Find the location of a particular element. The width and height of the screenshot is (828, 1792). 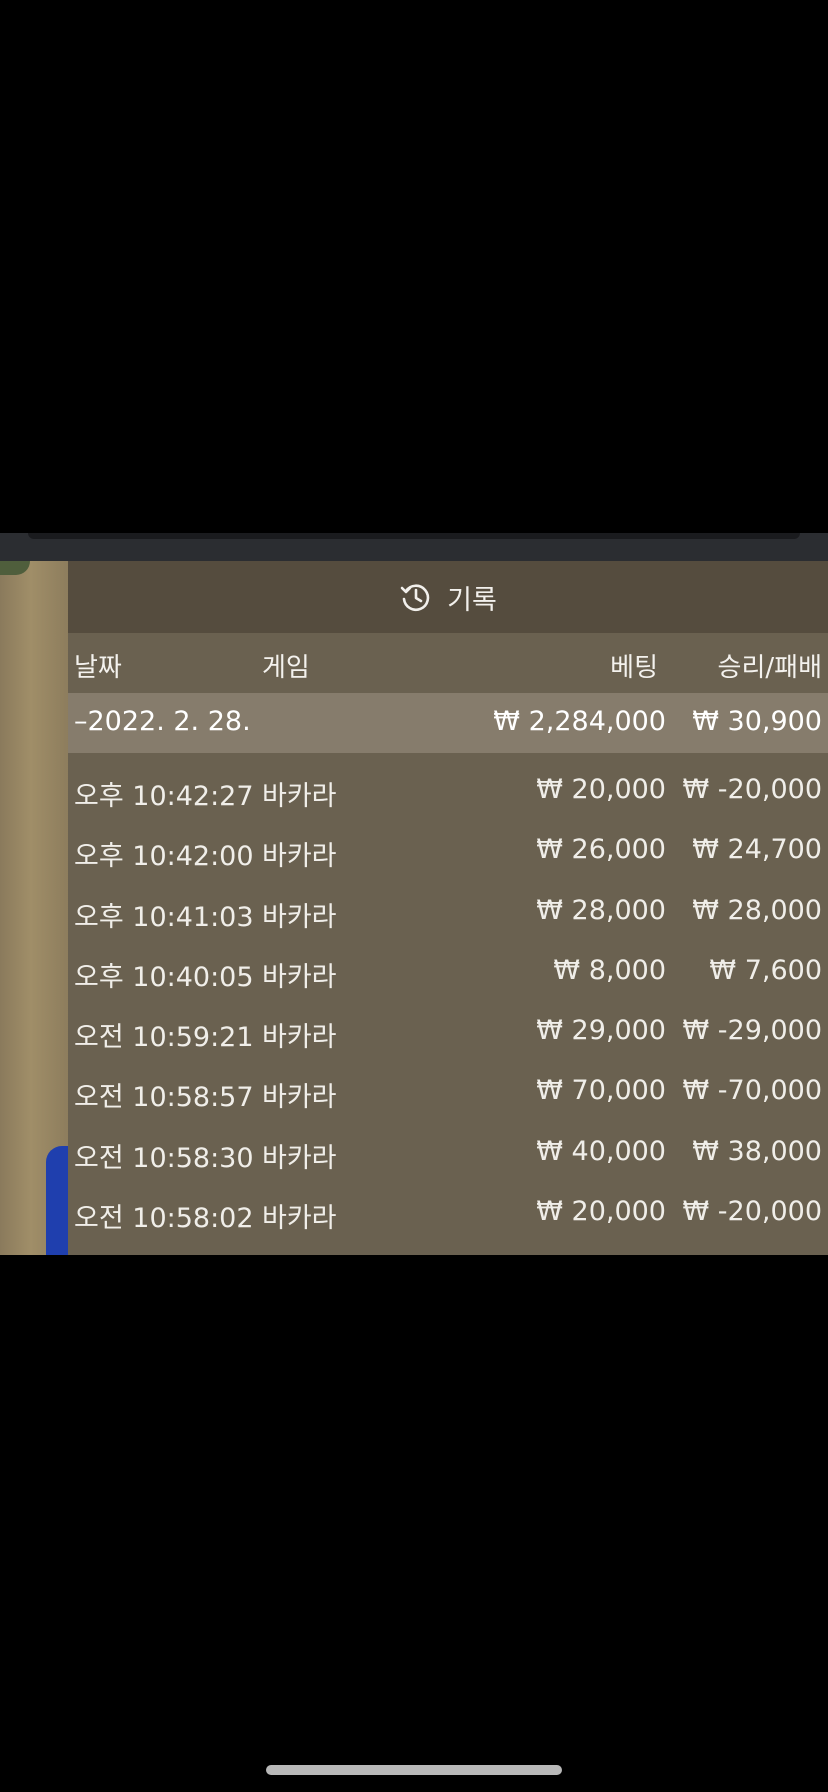

table-row: 오후 10:40:05 바카라 ₩ 8,000 ₩ 7,600 is located at coordinates (448, 972).